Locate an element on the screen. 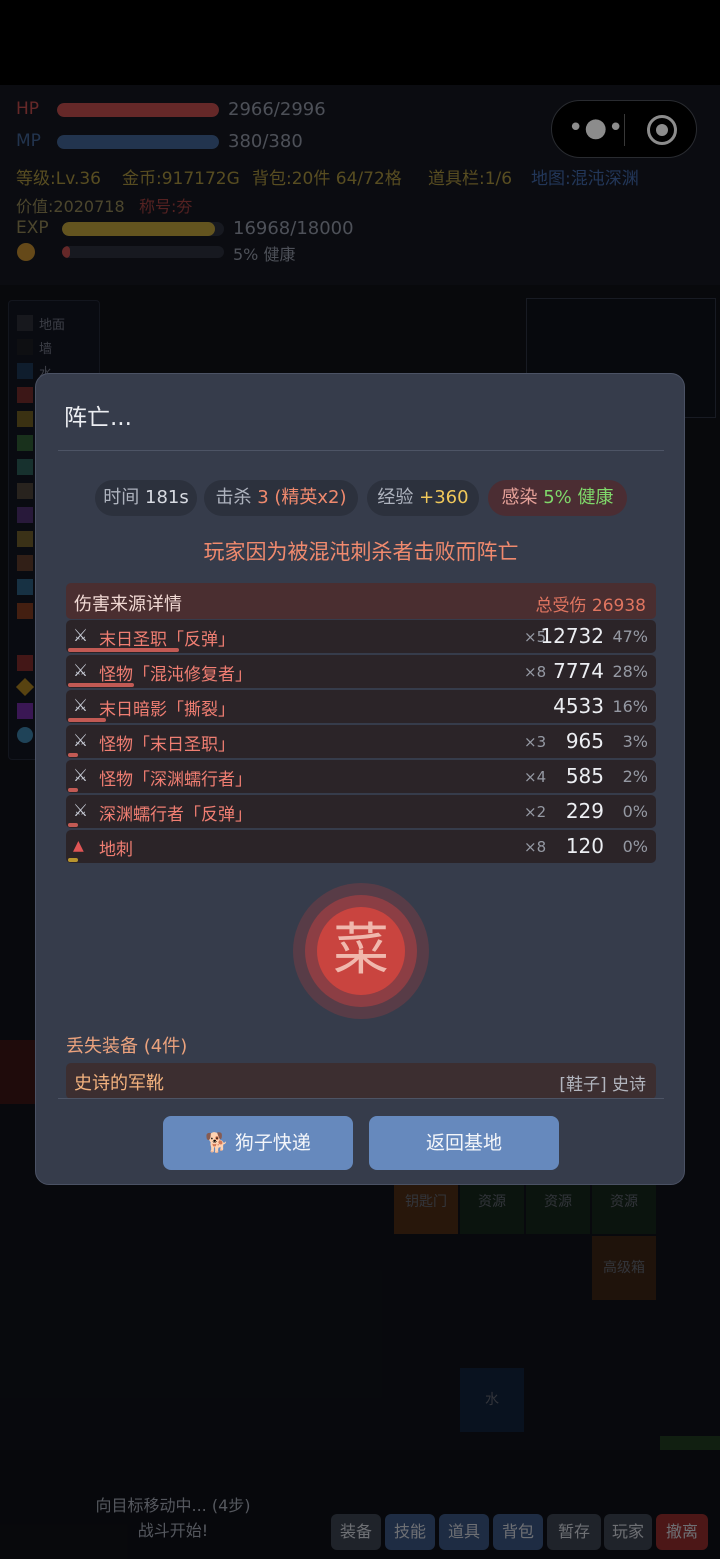 Image resolution: width=720 pixels, height=1559 pixels. time-stat: 时间 181s is located at coordinates (146, 498).